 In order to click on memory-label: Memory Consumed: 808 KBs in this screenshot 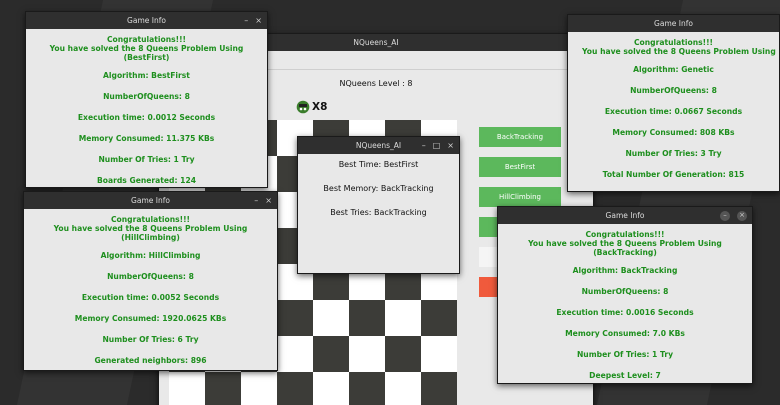, I will do `click(673, 132)`.